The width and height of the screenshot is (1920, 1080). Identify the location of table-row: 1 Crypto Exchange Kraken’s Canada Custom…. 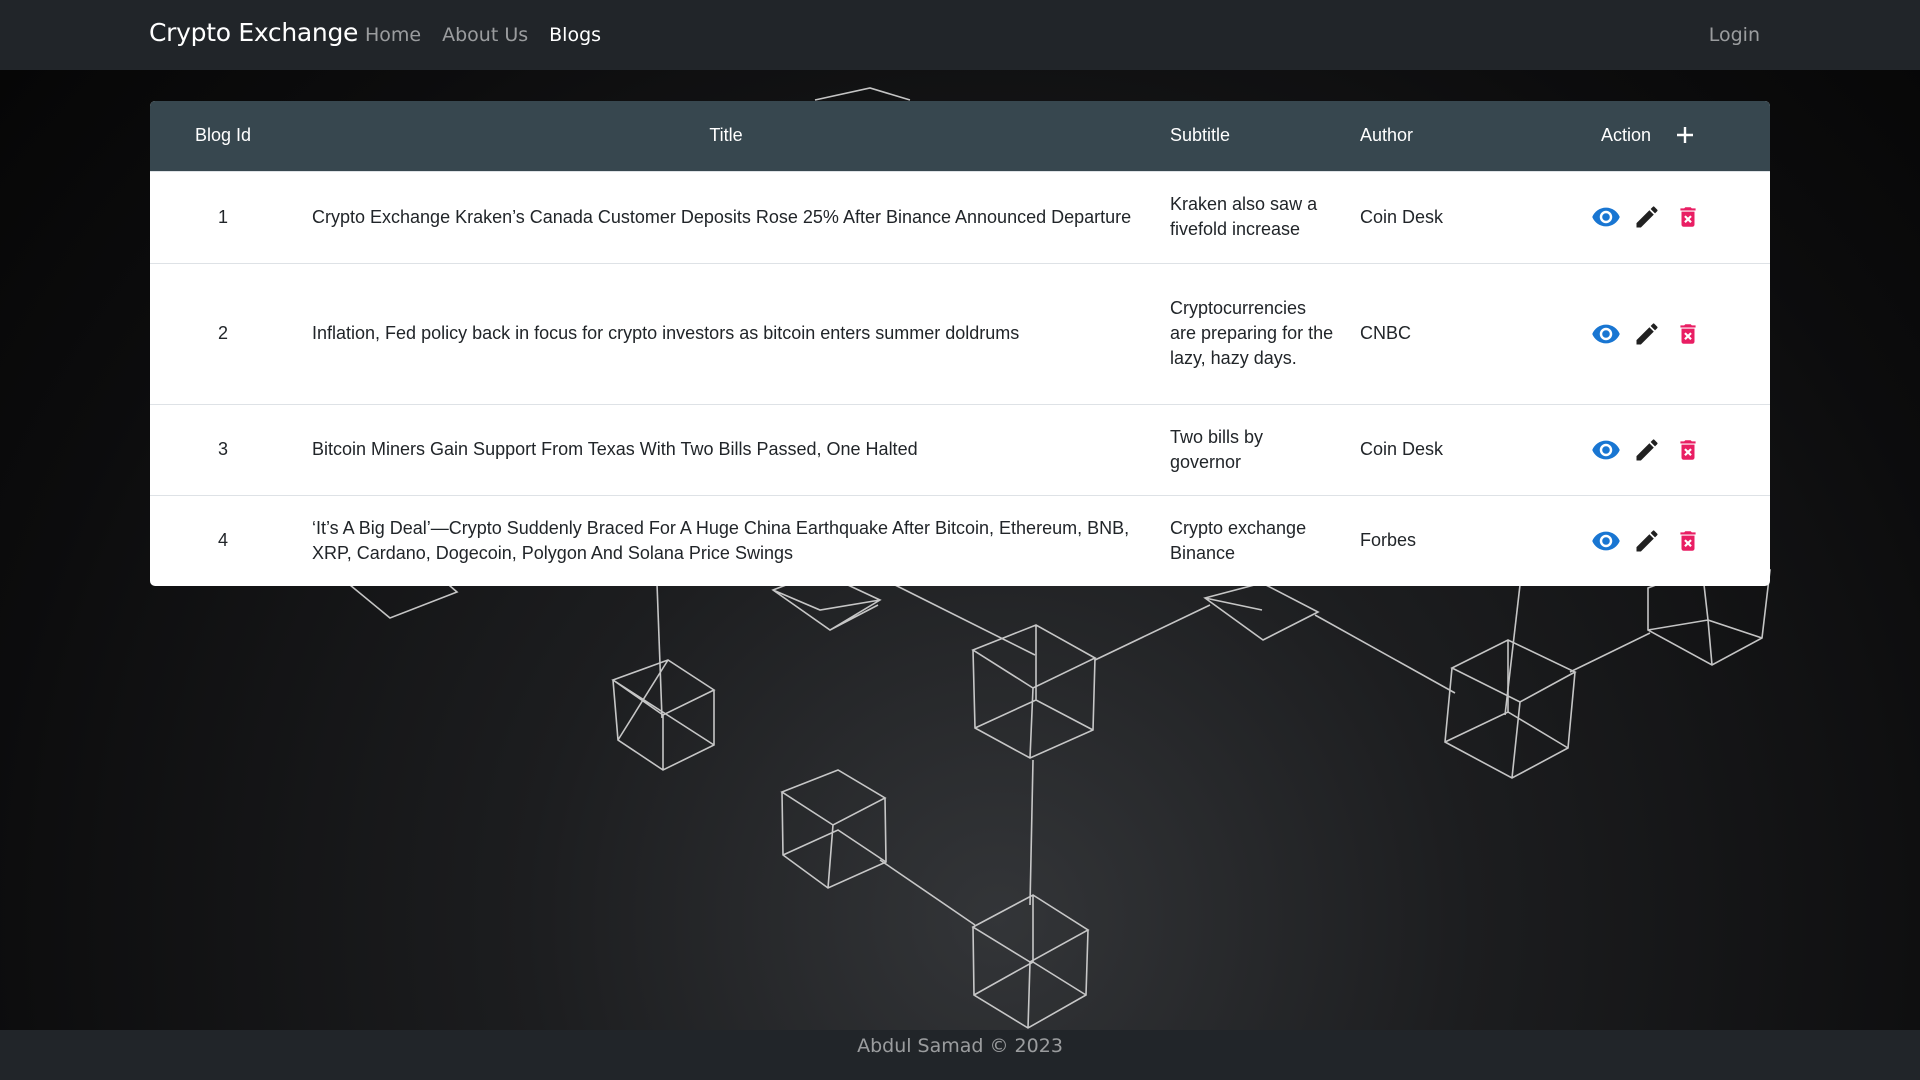
(960, 216).